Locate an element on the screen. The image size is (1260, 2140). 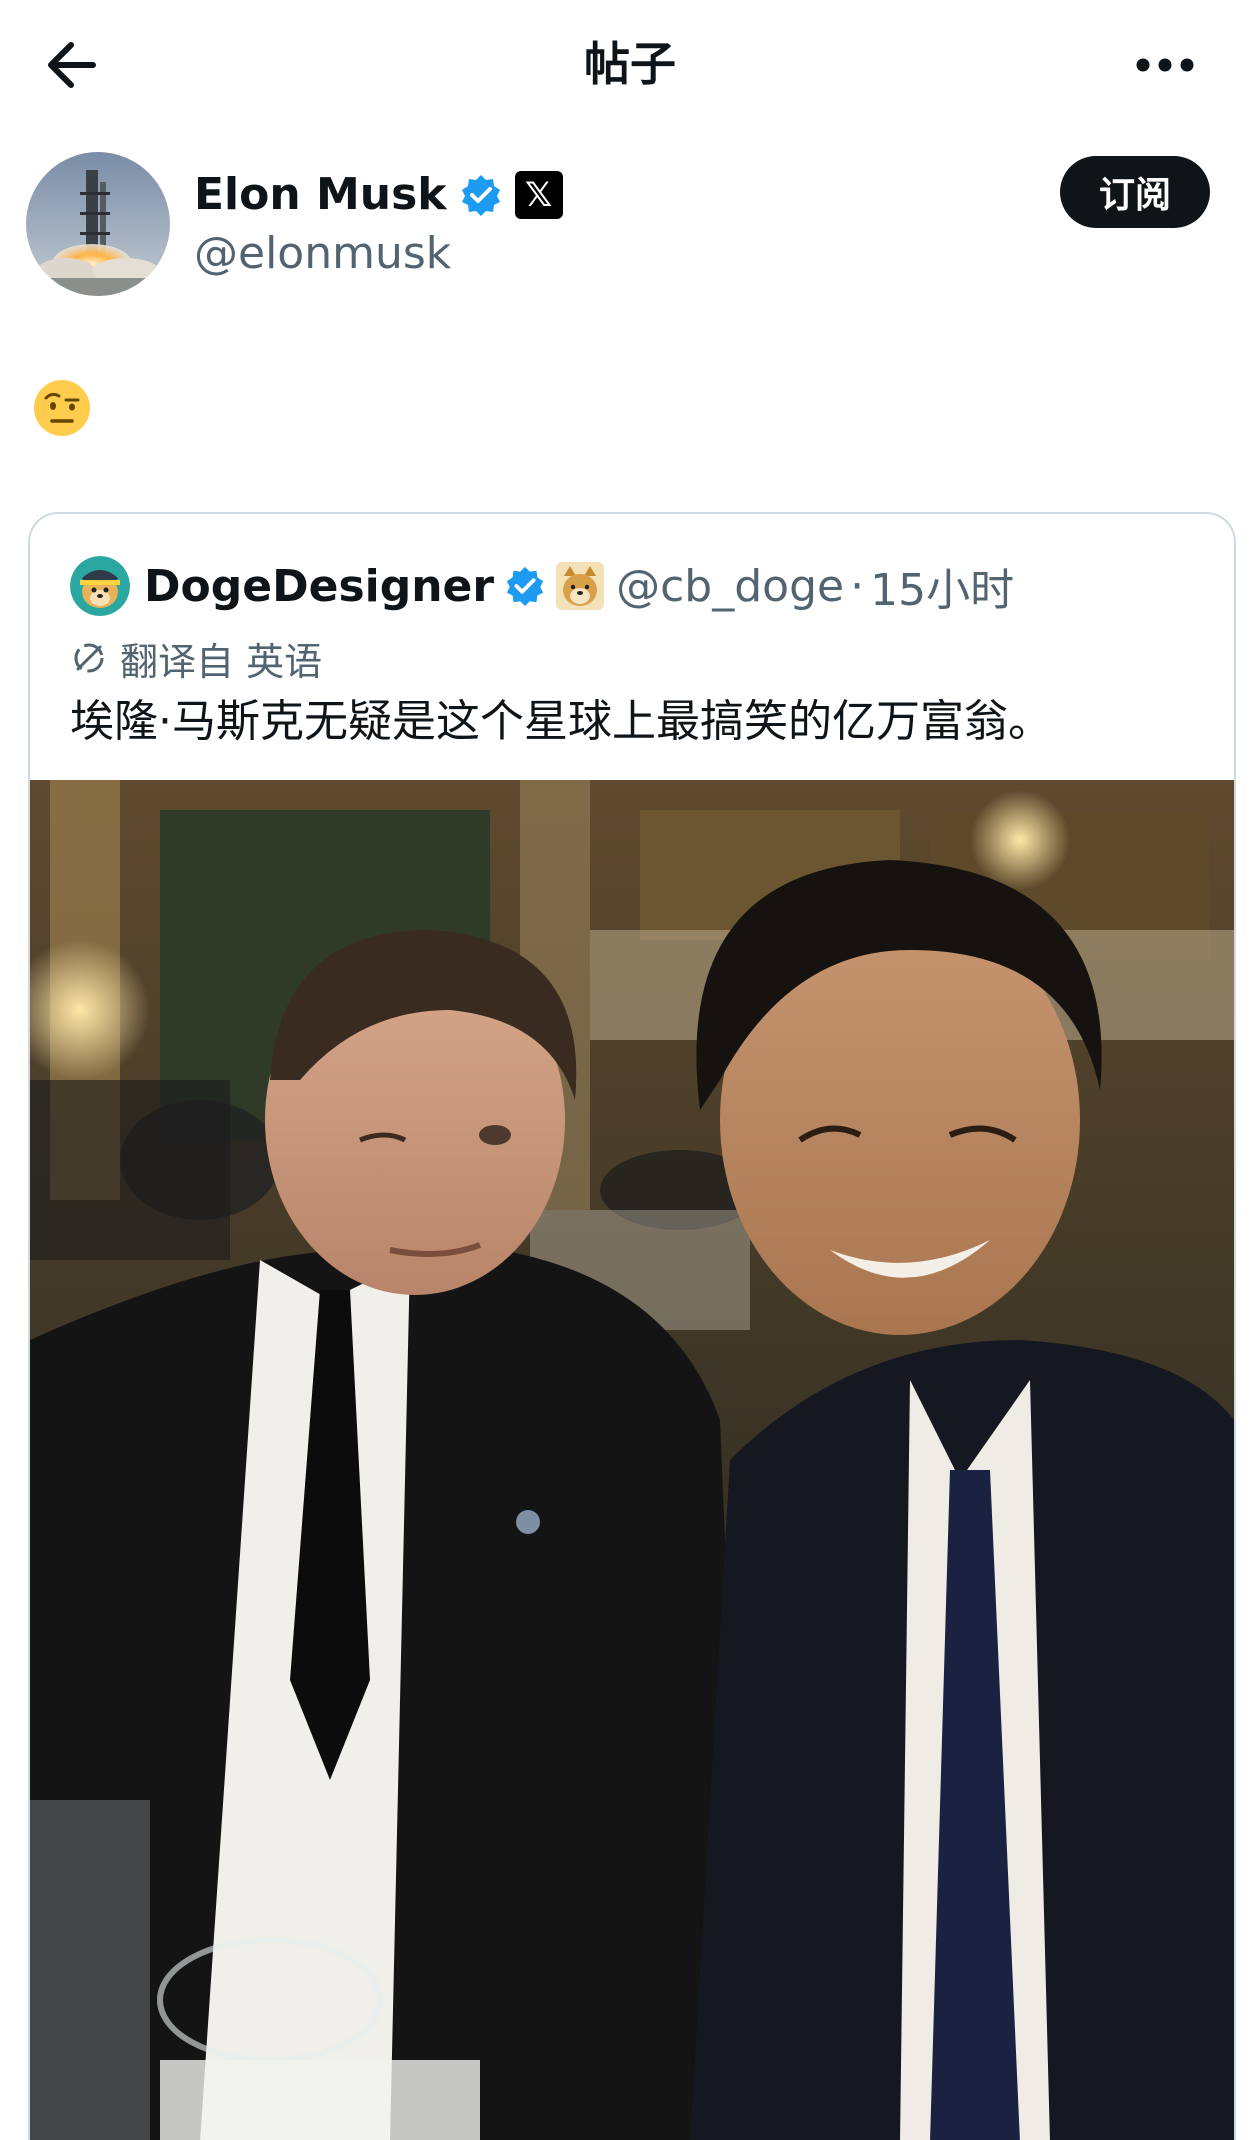
top-bar: 帖子 is located at coordinates (630, 65).